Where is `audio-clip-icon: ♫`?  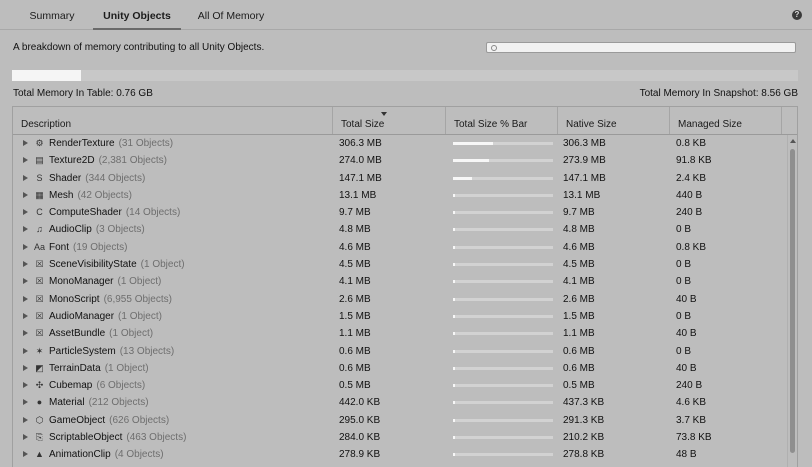 audio-clip-icon: ♫ is located at coordinates (39, 229).